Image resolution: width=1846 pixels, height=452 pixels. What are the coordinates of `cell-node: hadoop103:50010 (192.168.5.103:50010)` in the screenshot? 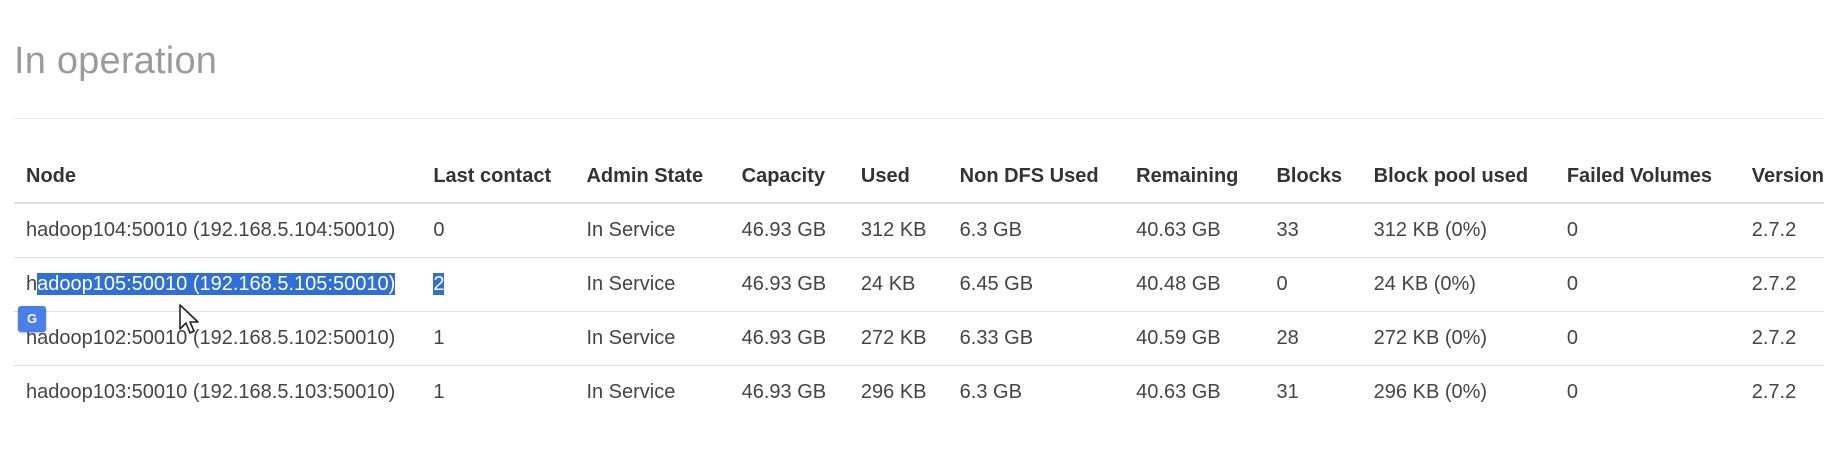 It's located at (217, 393).